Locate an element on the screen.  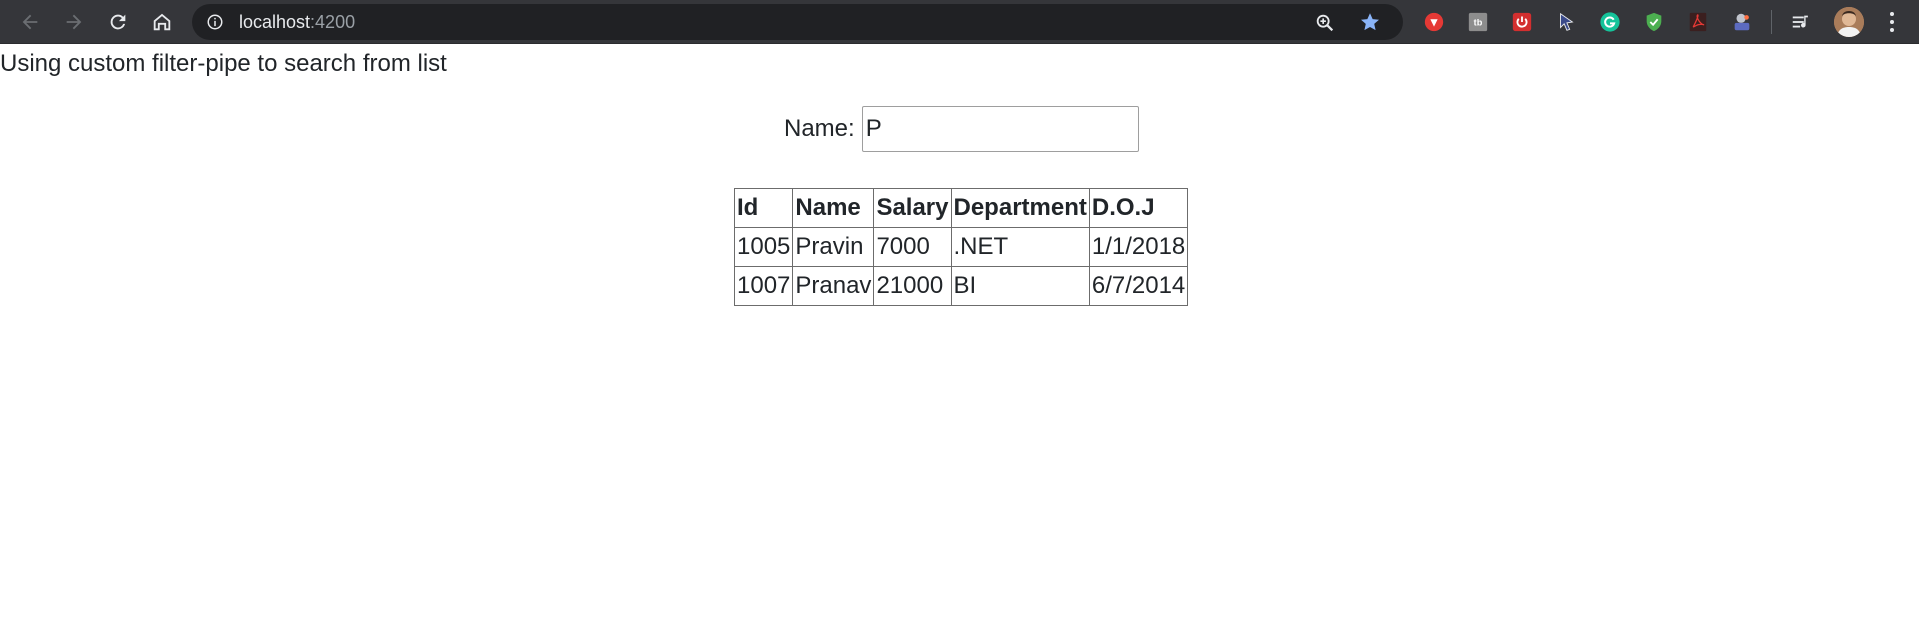
cell-department: BI is located at coordinates (1020, 286).